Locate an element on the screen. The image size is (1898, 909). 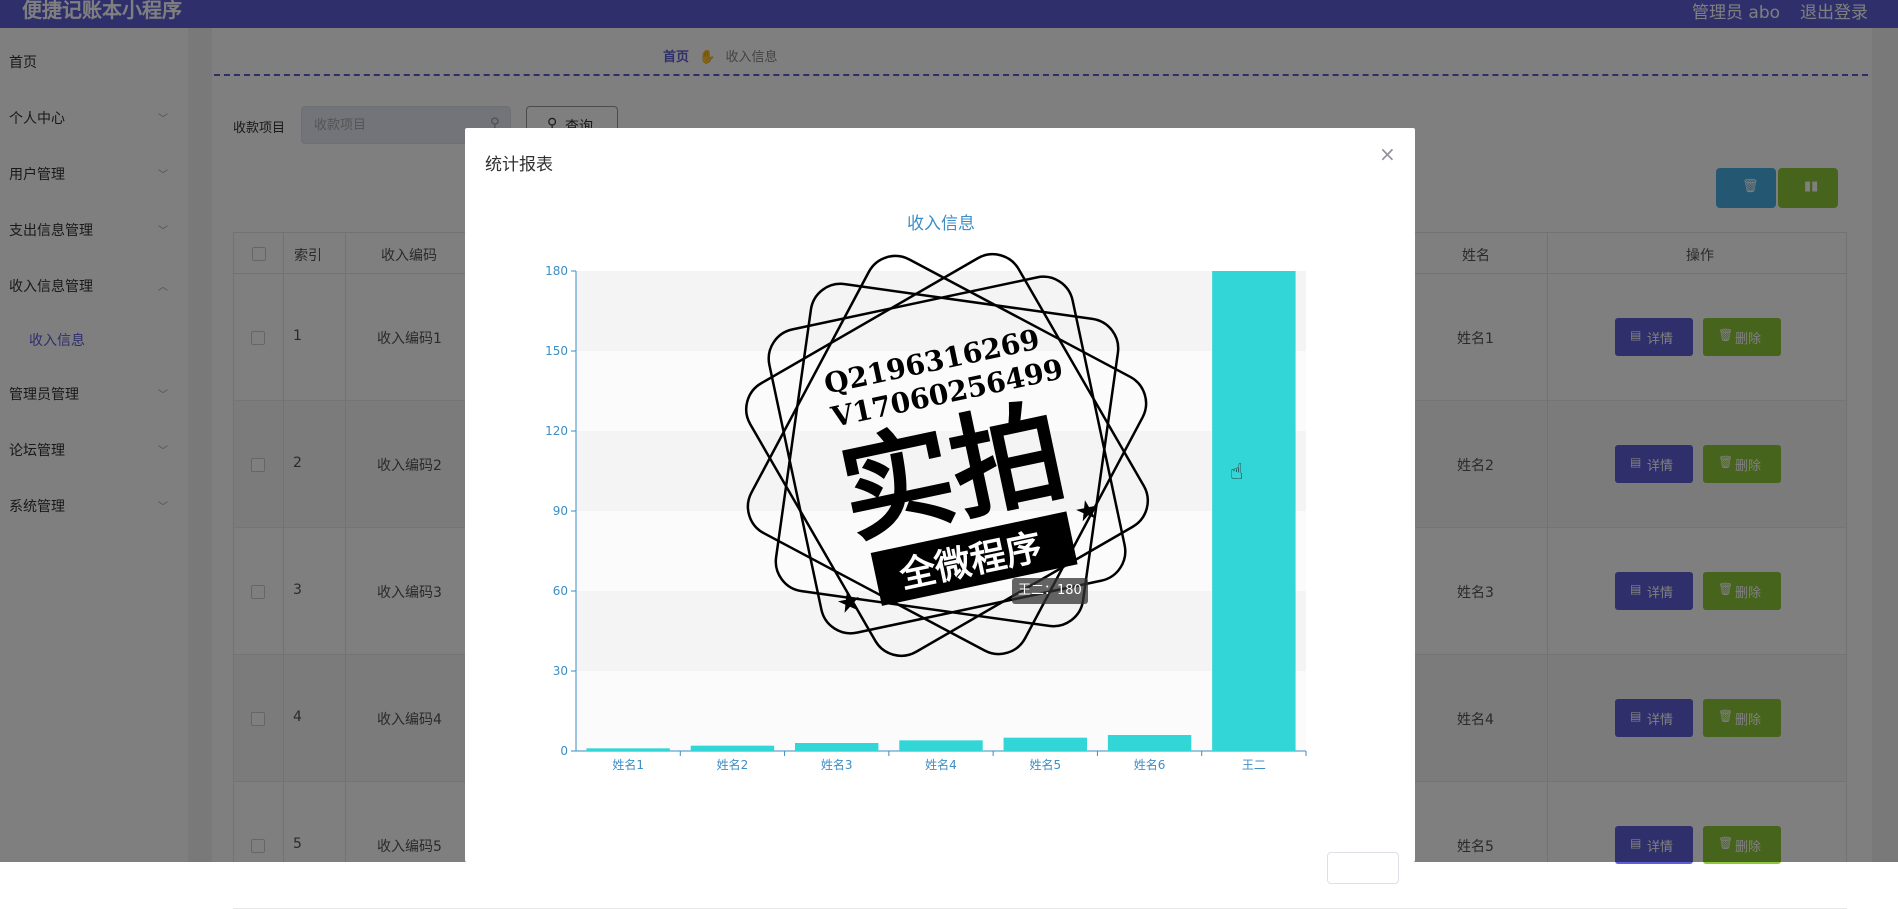
x-tick-label: 姓名3 is located at coordinates (837, 764).